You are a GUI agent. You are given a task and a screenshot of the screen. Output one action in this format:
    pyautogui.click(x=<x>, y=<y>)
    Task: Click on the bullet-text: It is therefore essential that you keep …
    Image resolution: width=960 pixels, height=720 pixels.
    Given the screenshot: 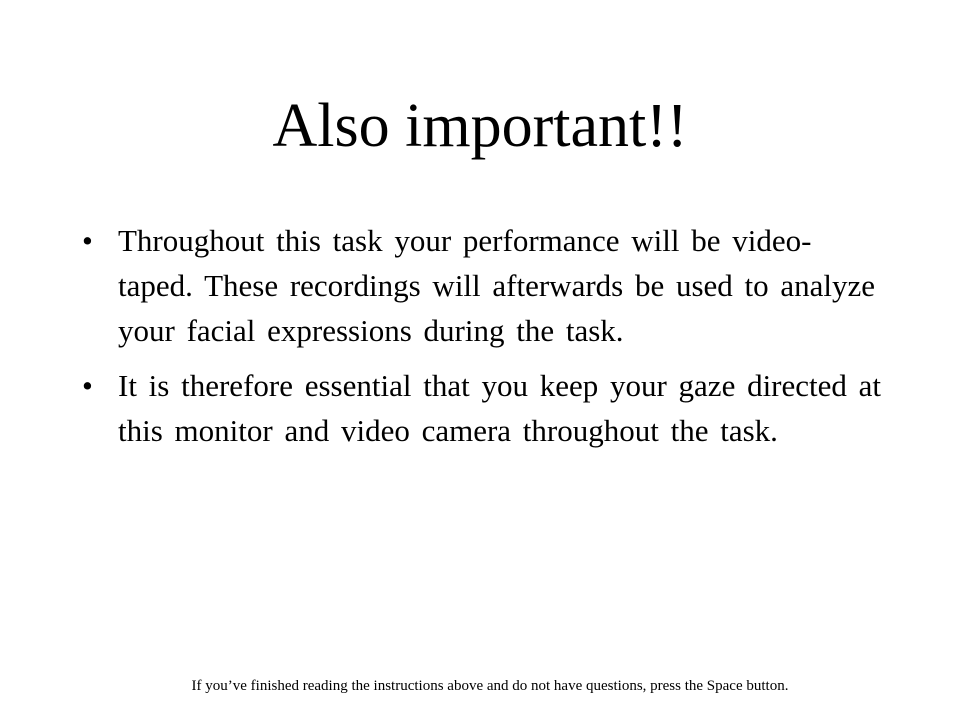 What is the action you would take?
    pyautogui.click(x=500, y=408)
    